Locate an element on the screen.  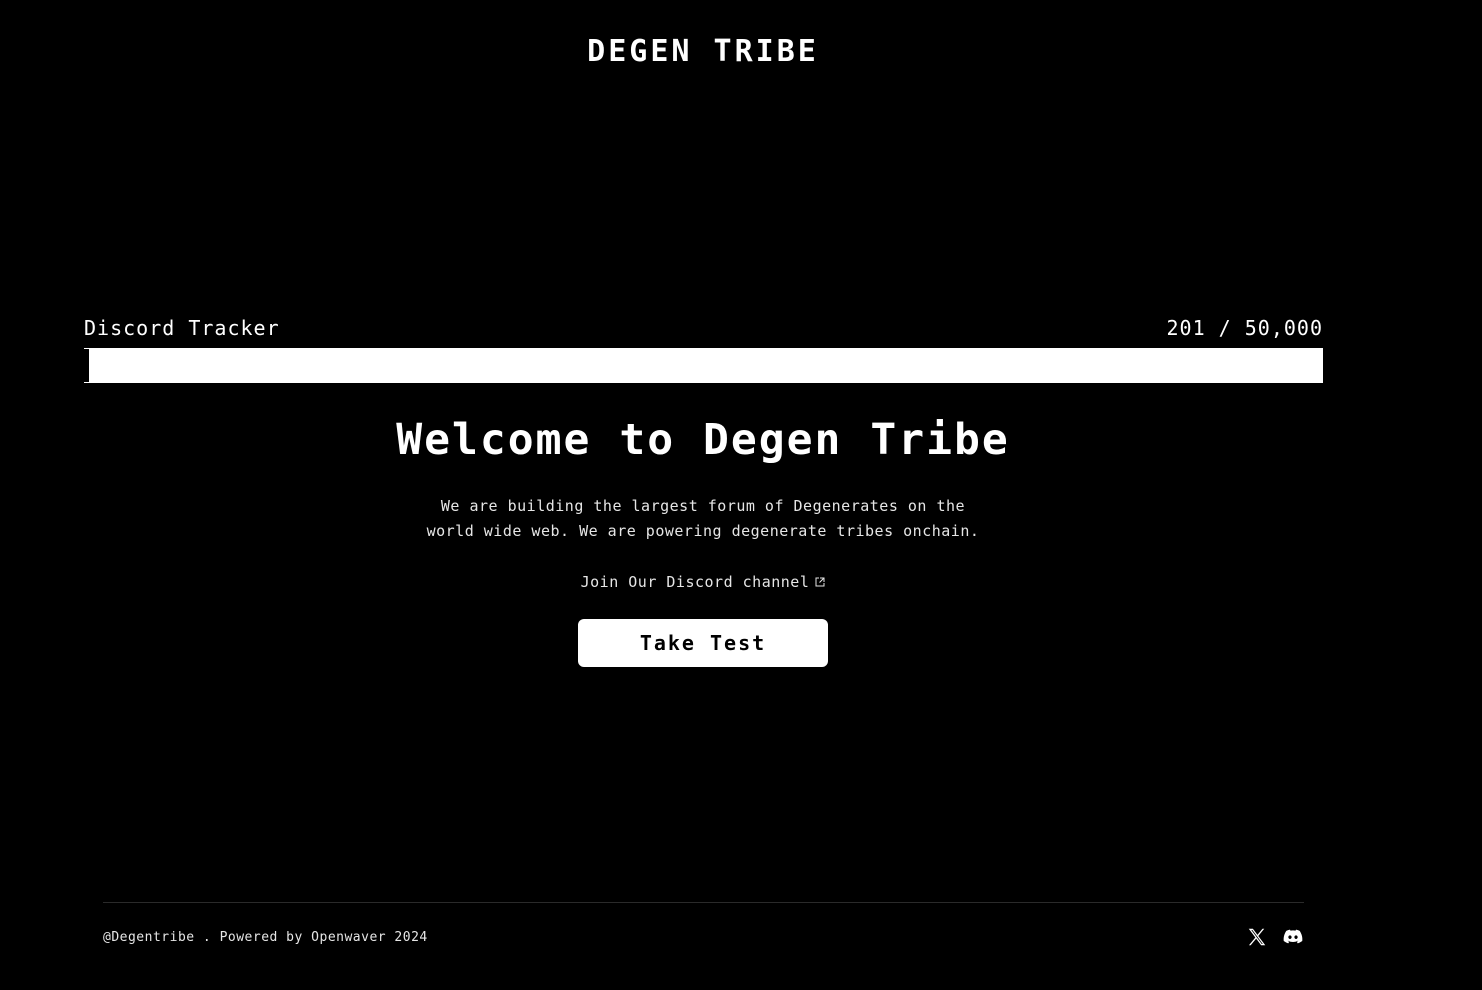
tracker-header: Discord Tracker 201 / 50,000 is located at coordinates (703, 329).